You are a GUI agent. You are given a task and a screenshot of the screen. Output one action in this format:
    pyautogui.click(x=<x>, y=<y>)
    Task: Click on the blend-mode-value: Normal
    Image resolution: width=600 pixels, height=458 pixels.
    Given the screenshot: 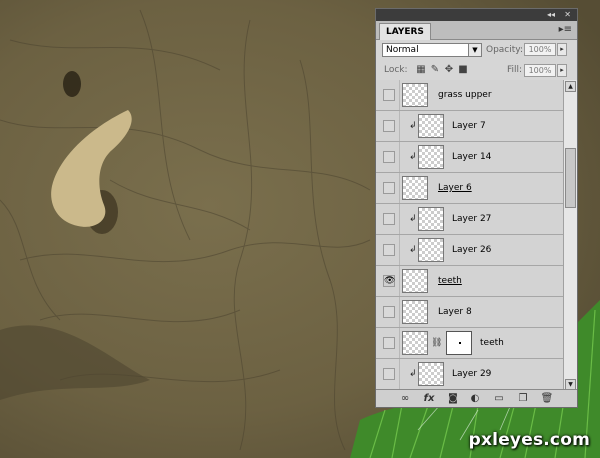 What is the action you would take?
    pyautogui.click(x=402, y=50)
    